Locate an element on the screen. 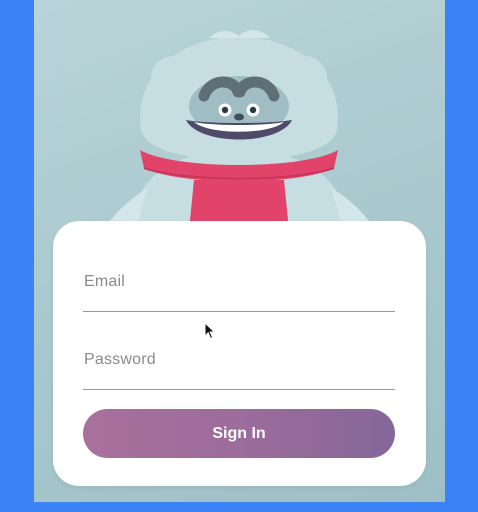  sign-in-button: Sign In is located at coordinates (239, 433).